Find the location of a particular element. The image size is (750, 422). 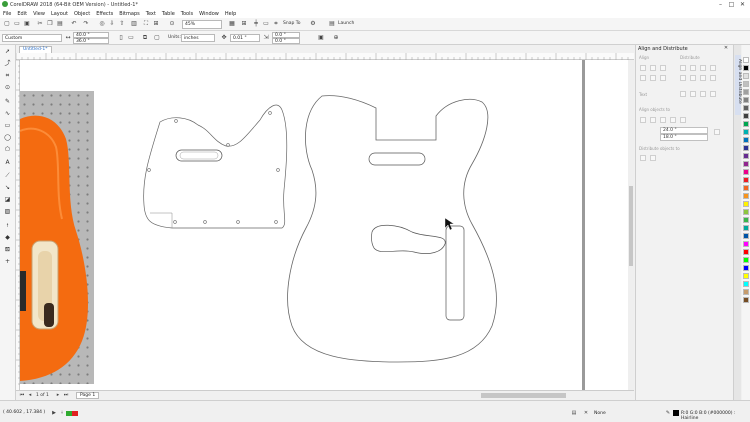

specified-point-icon is located at coordinates (717, 132).